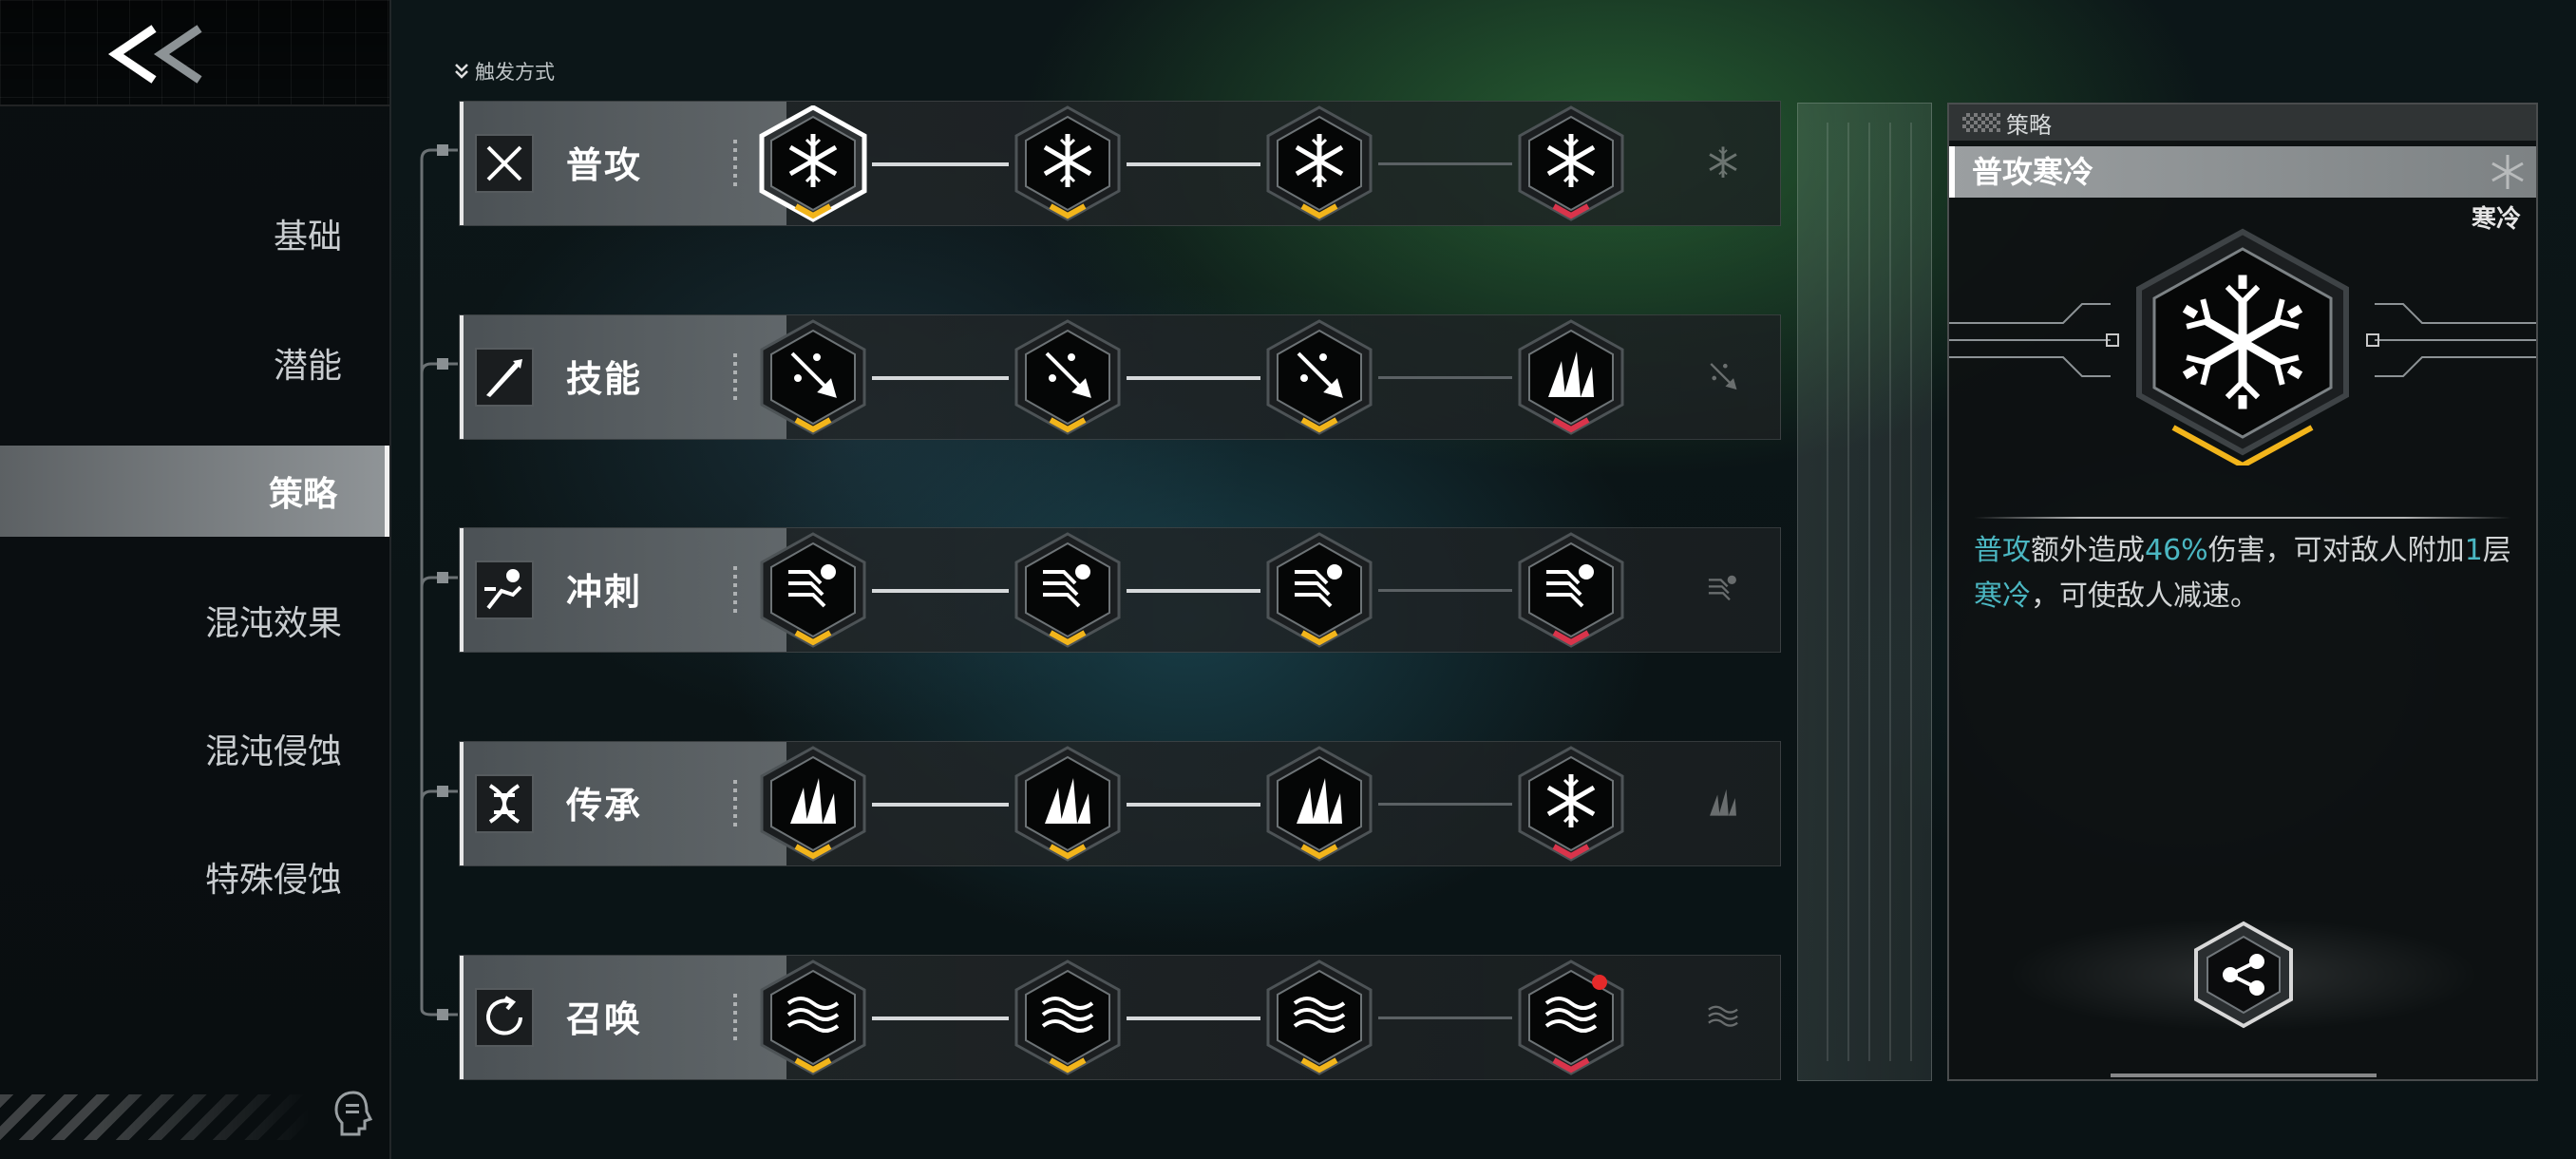  I want to click on snowflake-ring-icon, so click(1319, 163).